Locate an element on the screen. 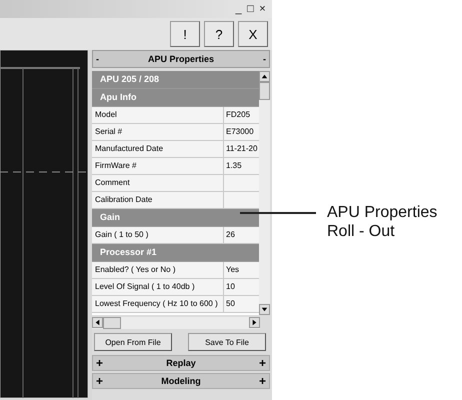  window-control: □ is located at coordinates (250, 9).